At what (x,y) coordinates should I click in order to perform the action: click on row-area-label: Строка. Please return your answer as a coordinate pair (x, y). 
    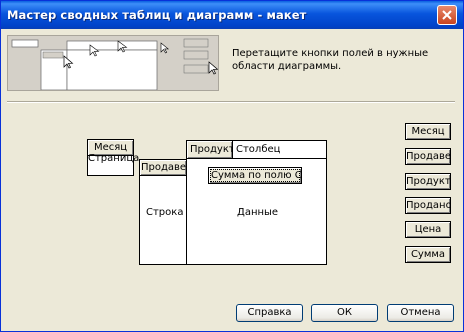
    Looking at the image, I should click on (165, 212).